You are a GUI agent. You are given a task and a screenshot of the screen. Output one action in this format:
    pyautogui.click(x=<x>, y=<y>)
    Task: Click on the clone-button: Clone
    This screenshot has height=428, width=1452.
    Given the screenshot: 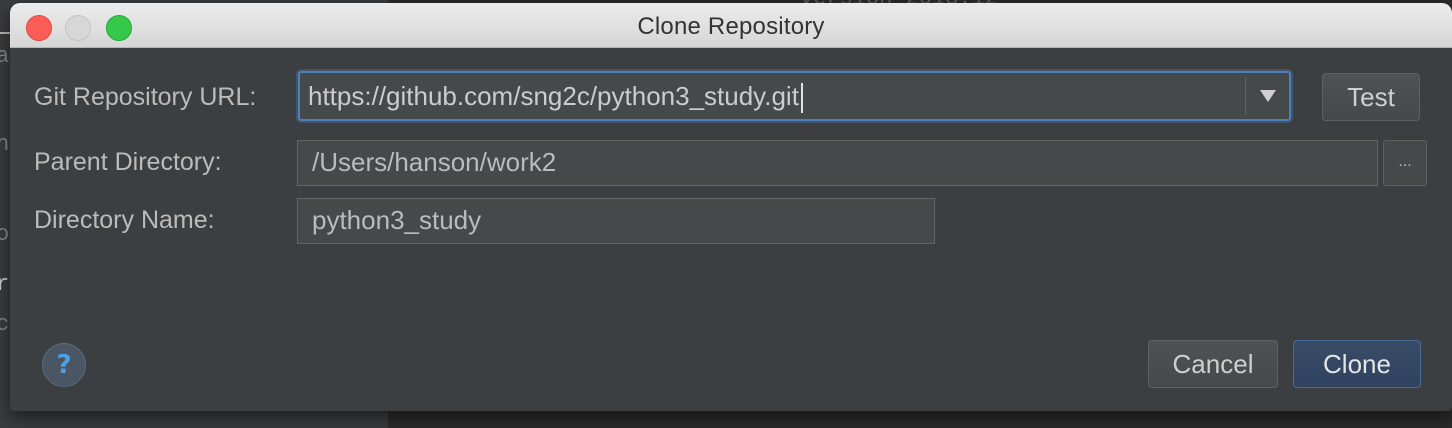 What is the action you would take?
    pyautogui.click(x=1357, y=364)
    